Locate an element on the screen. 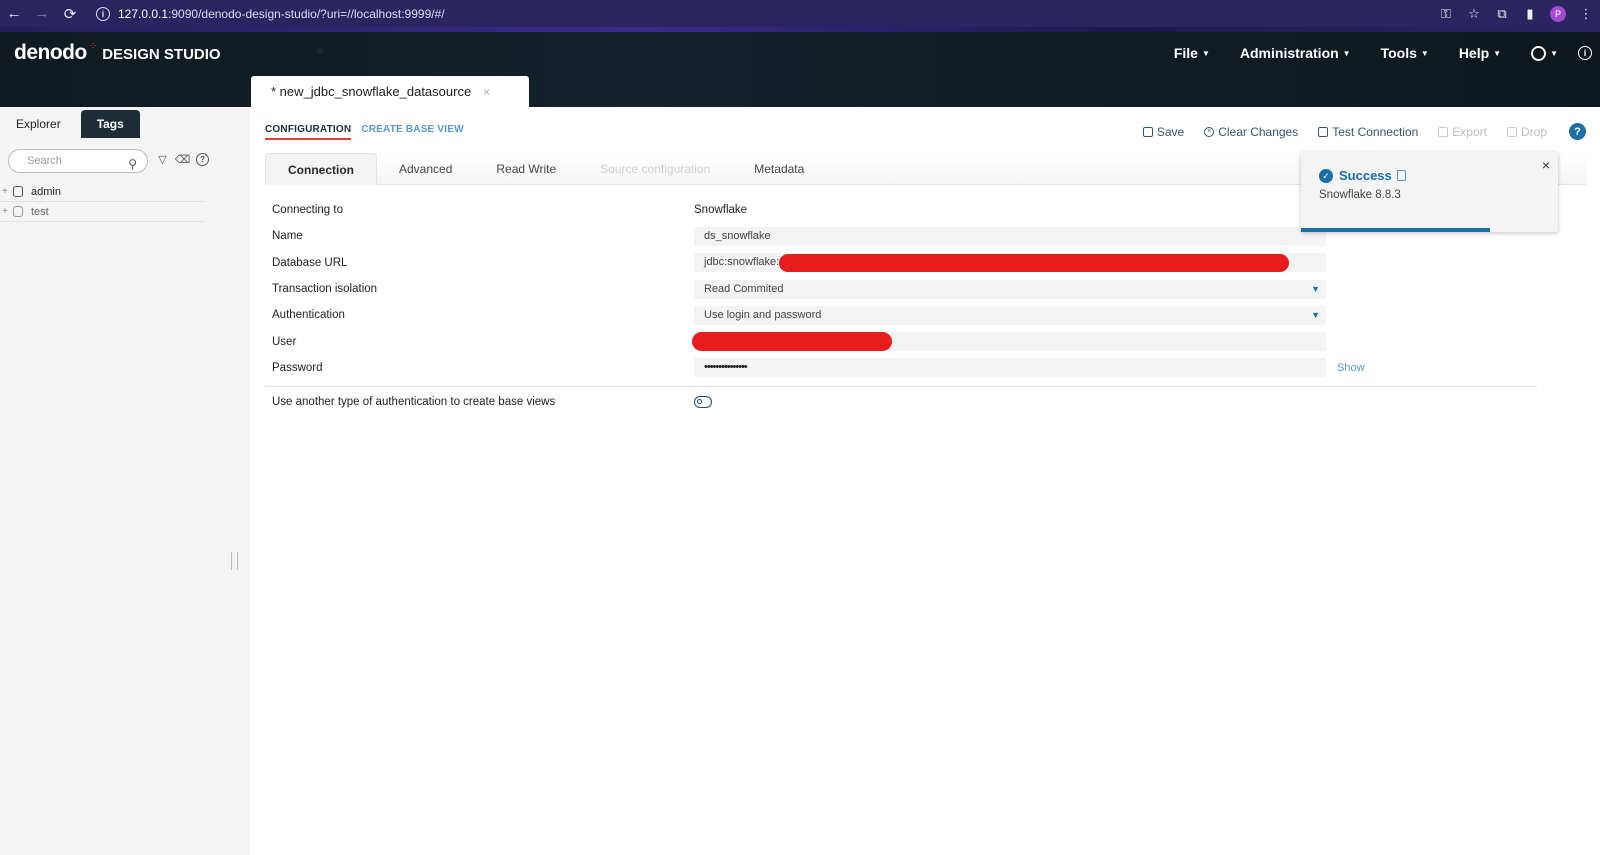  header-stripe is located at coordinates (800, 29).